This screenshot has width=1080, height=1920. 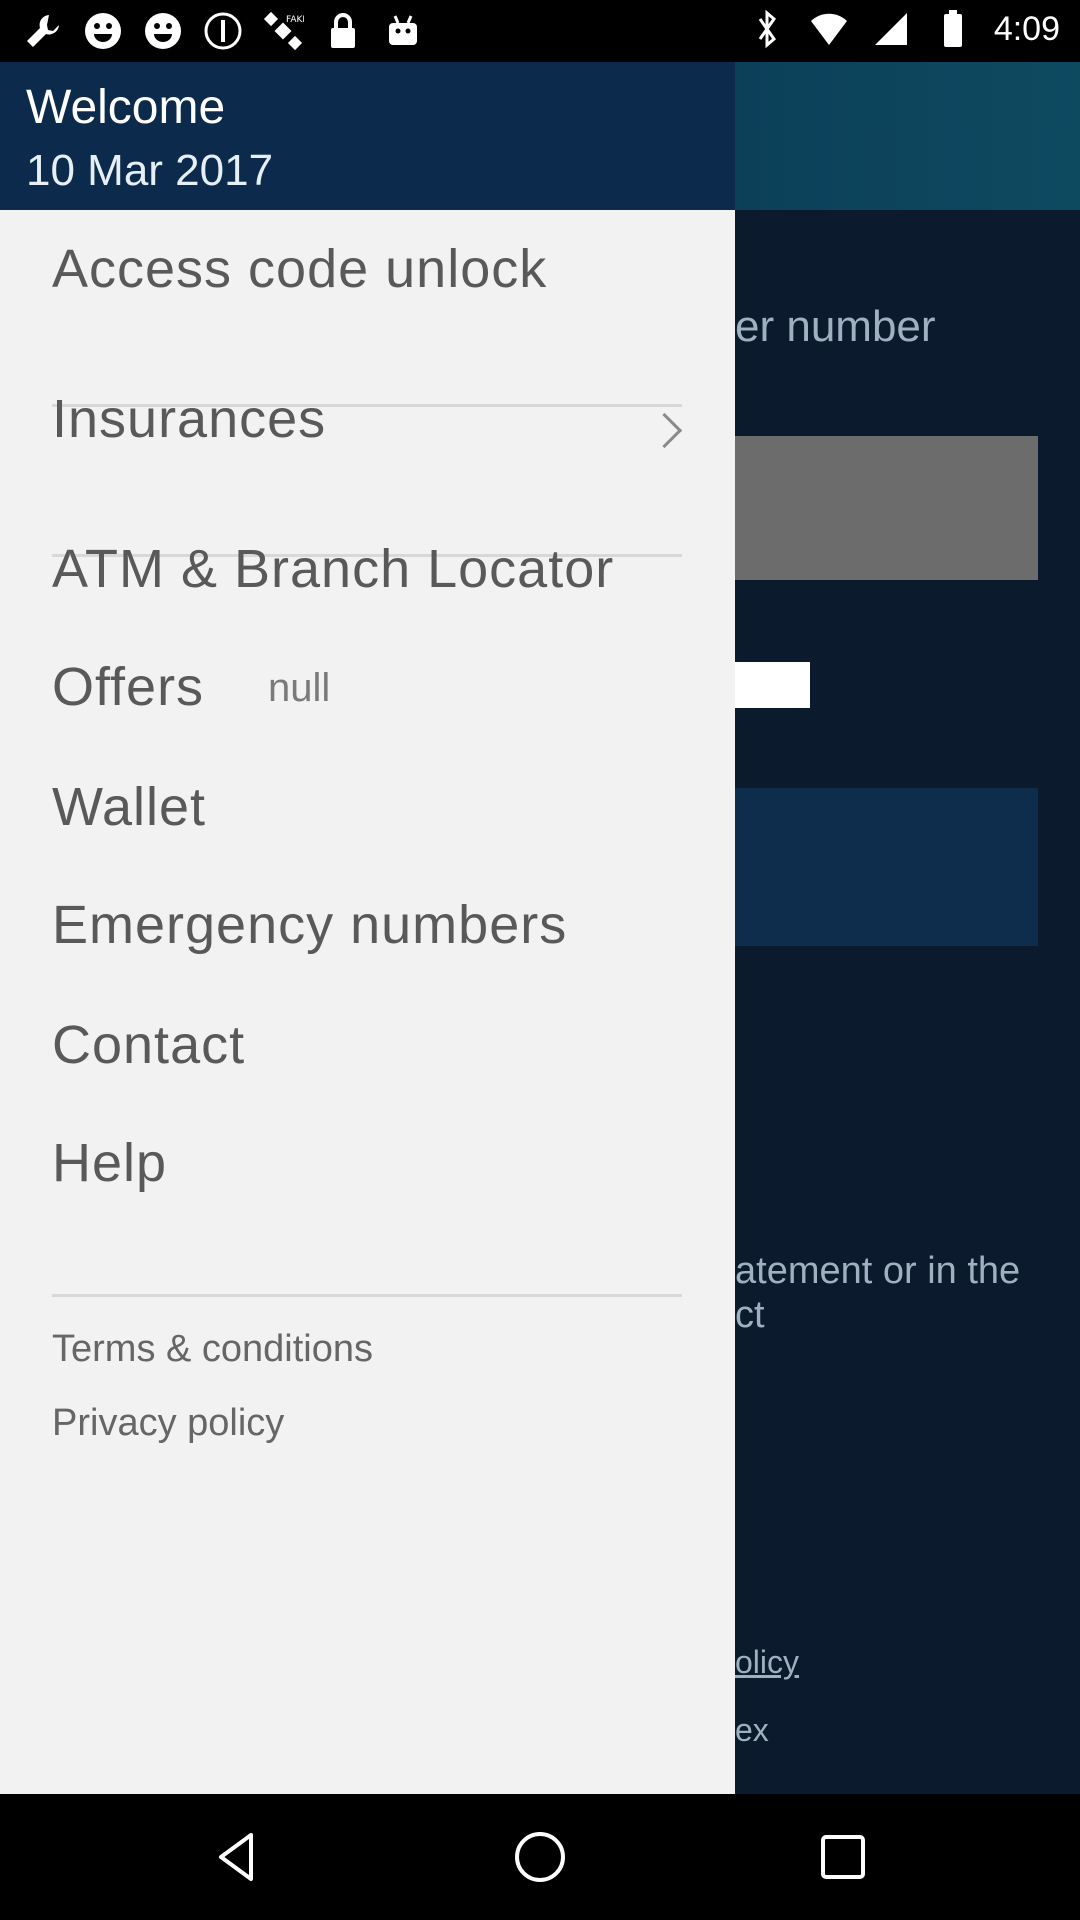 What do you see at coordinates (767, 1662) in the screenshot?
I see `background-policy-link: olicy` at bounding box center [767, 1662].